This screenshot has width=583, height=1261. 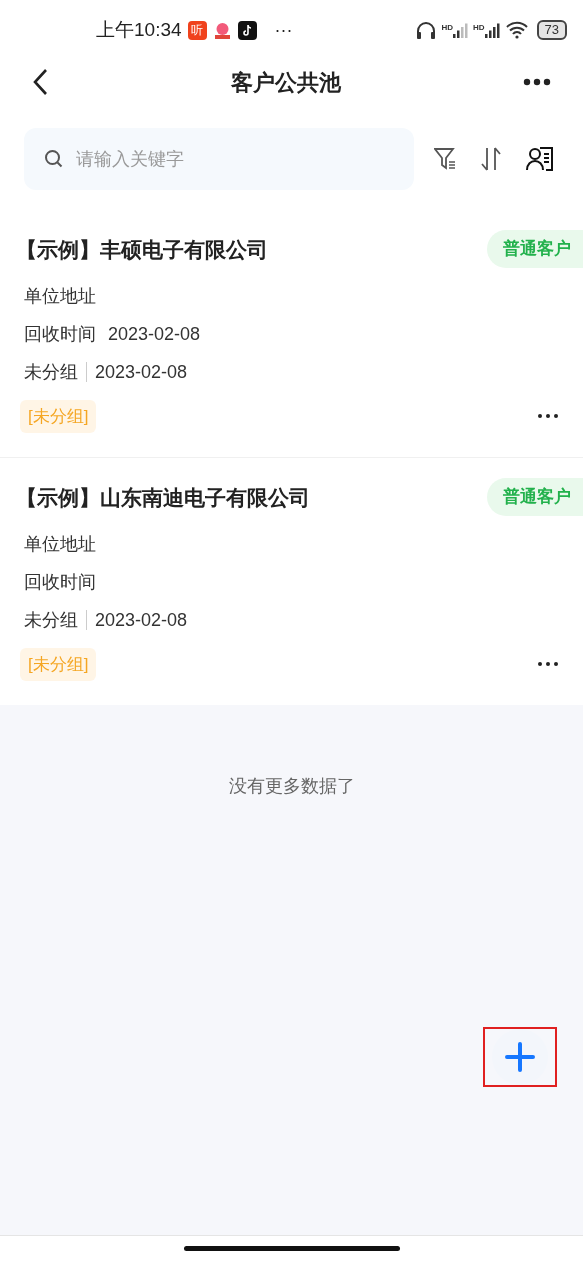 What do you see at coordinates (154, 334) in the screenshot?
I see `recycle-date: 2023-02-08` at bounding box center [154, 334].